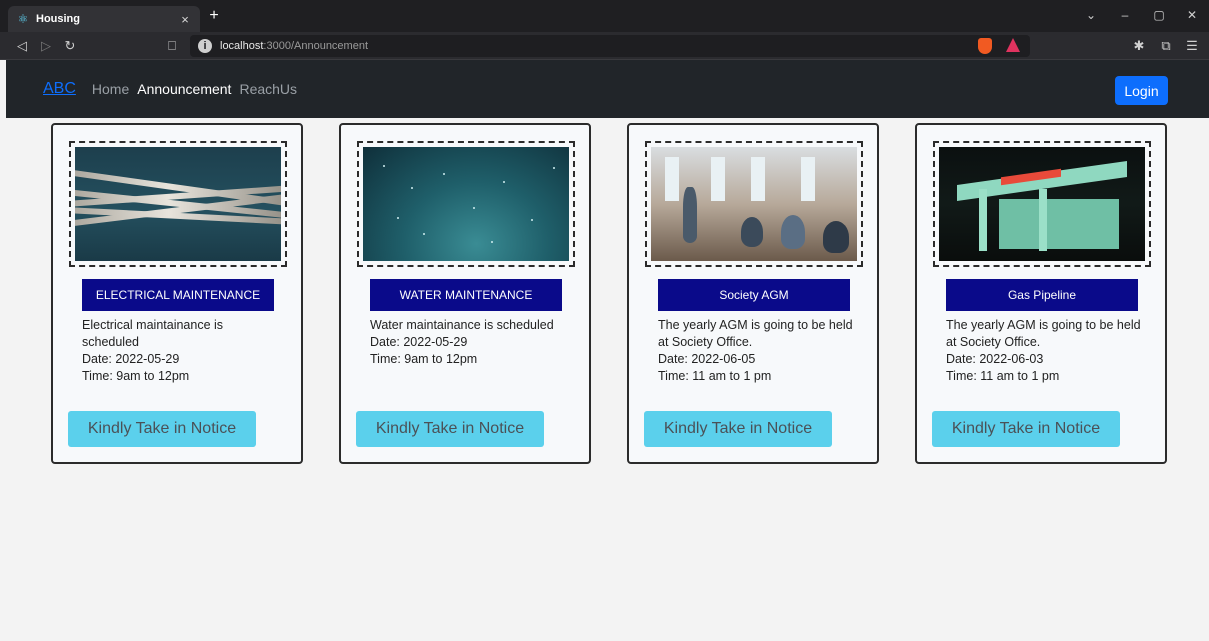 The image size is (1209, 641). Describe the element at coordinates (1091, 15) in the screenshot. I see `tab-search-dropdown-icon: ⌄` at that location.